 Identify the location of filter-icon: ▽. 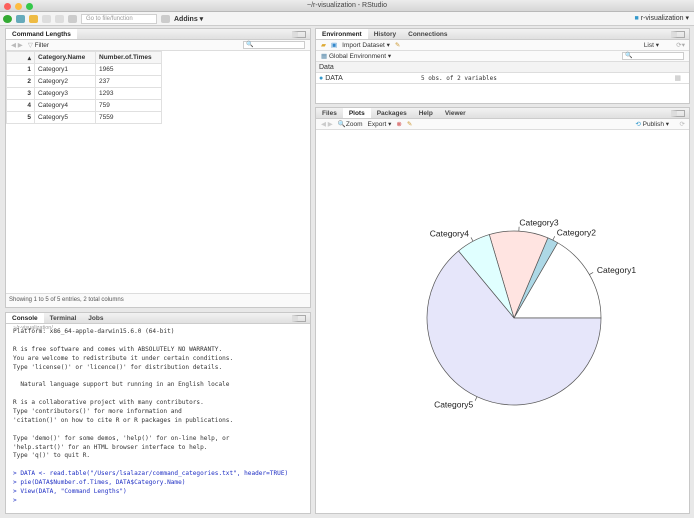
(31, 45).